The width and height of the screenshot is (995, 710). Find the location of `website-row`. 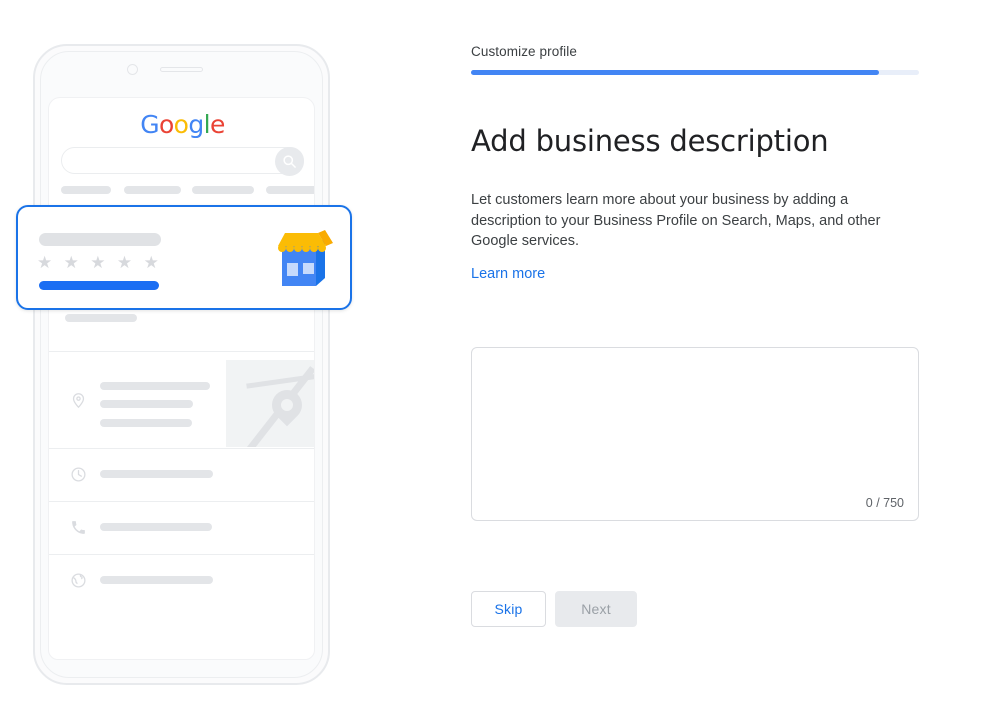

website-row is located at coordinates (181, 580).